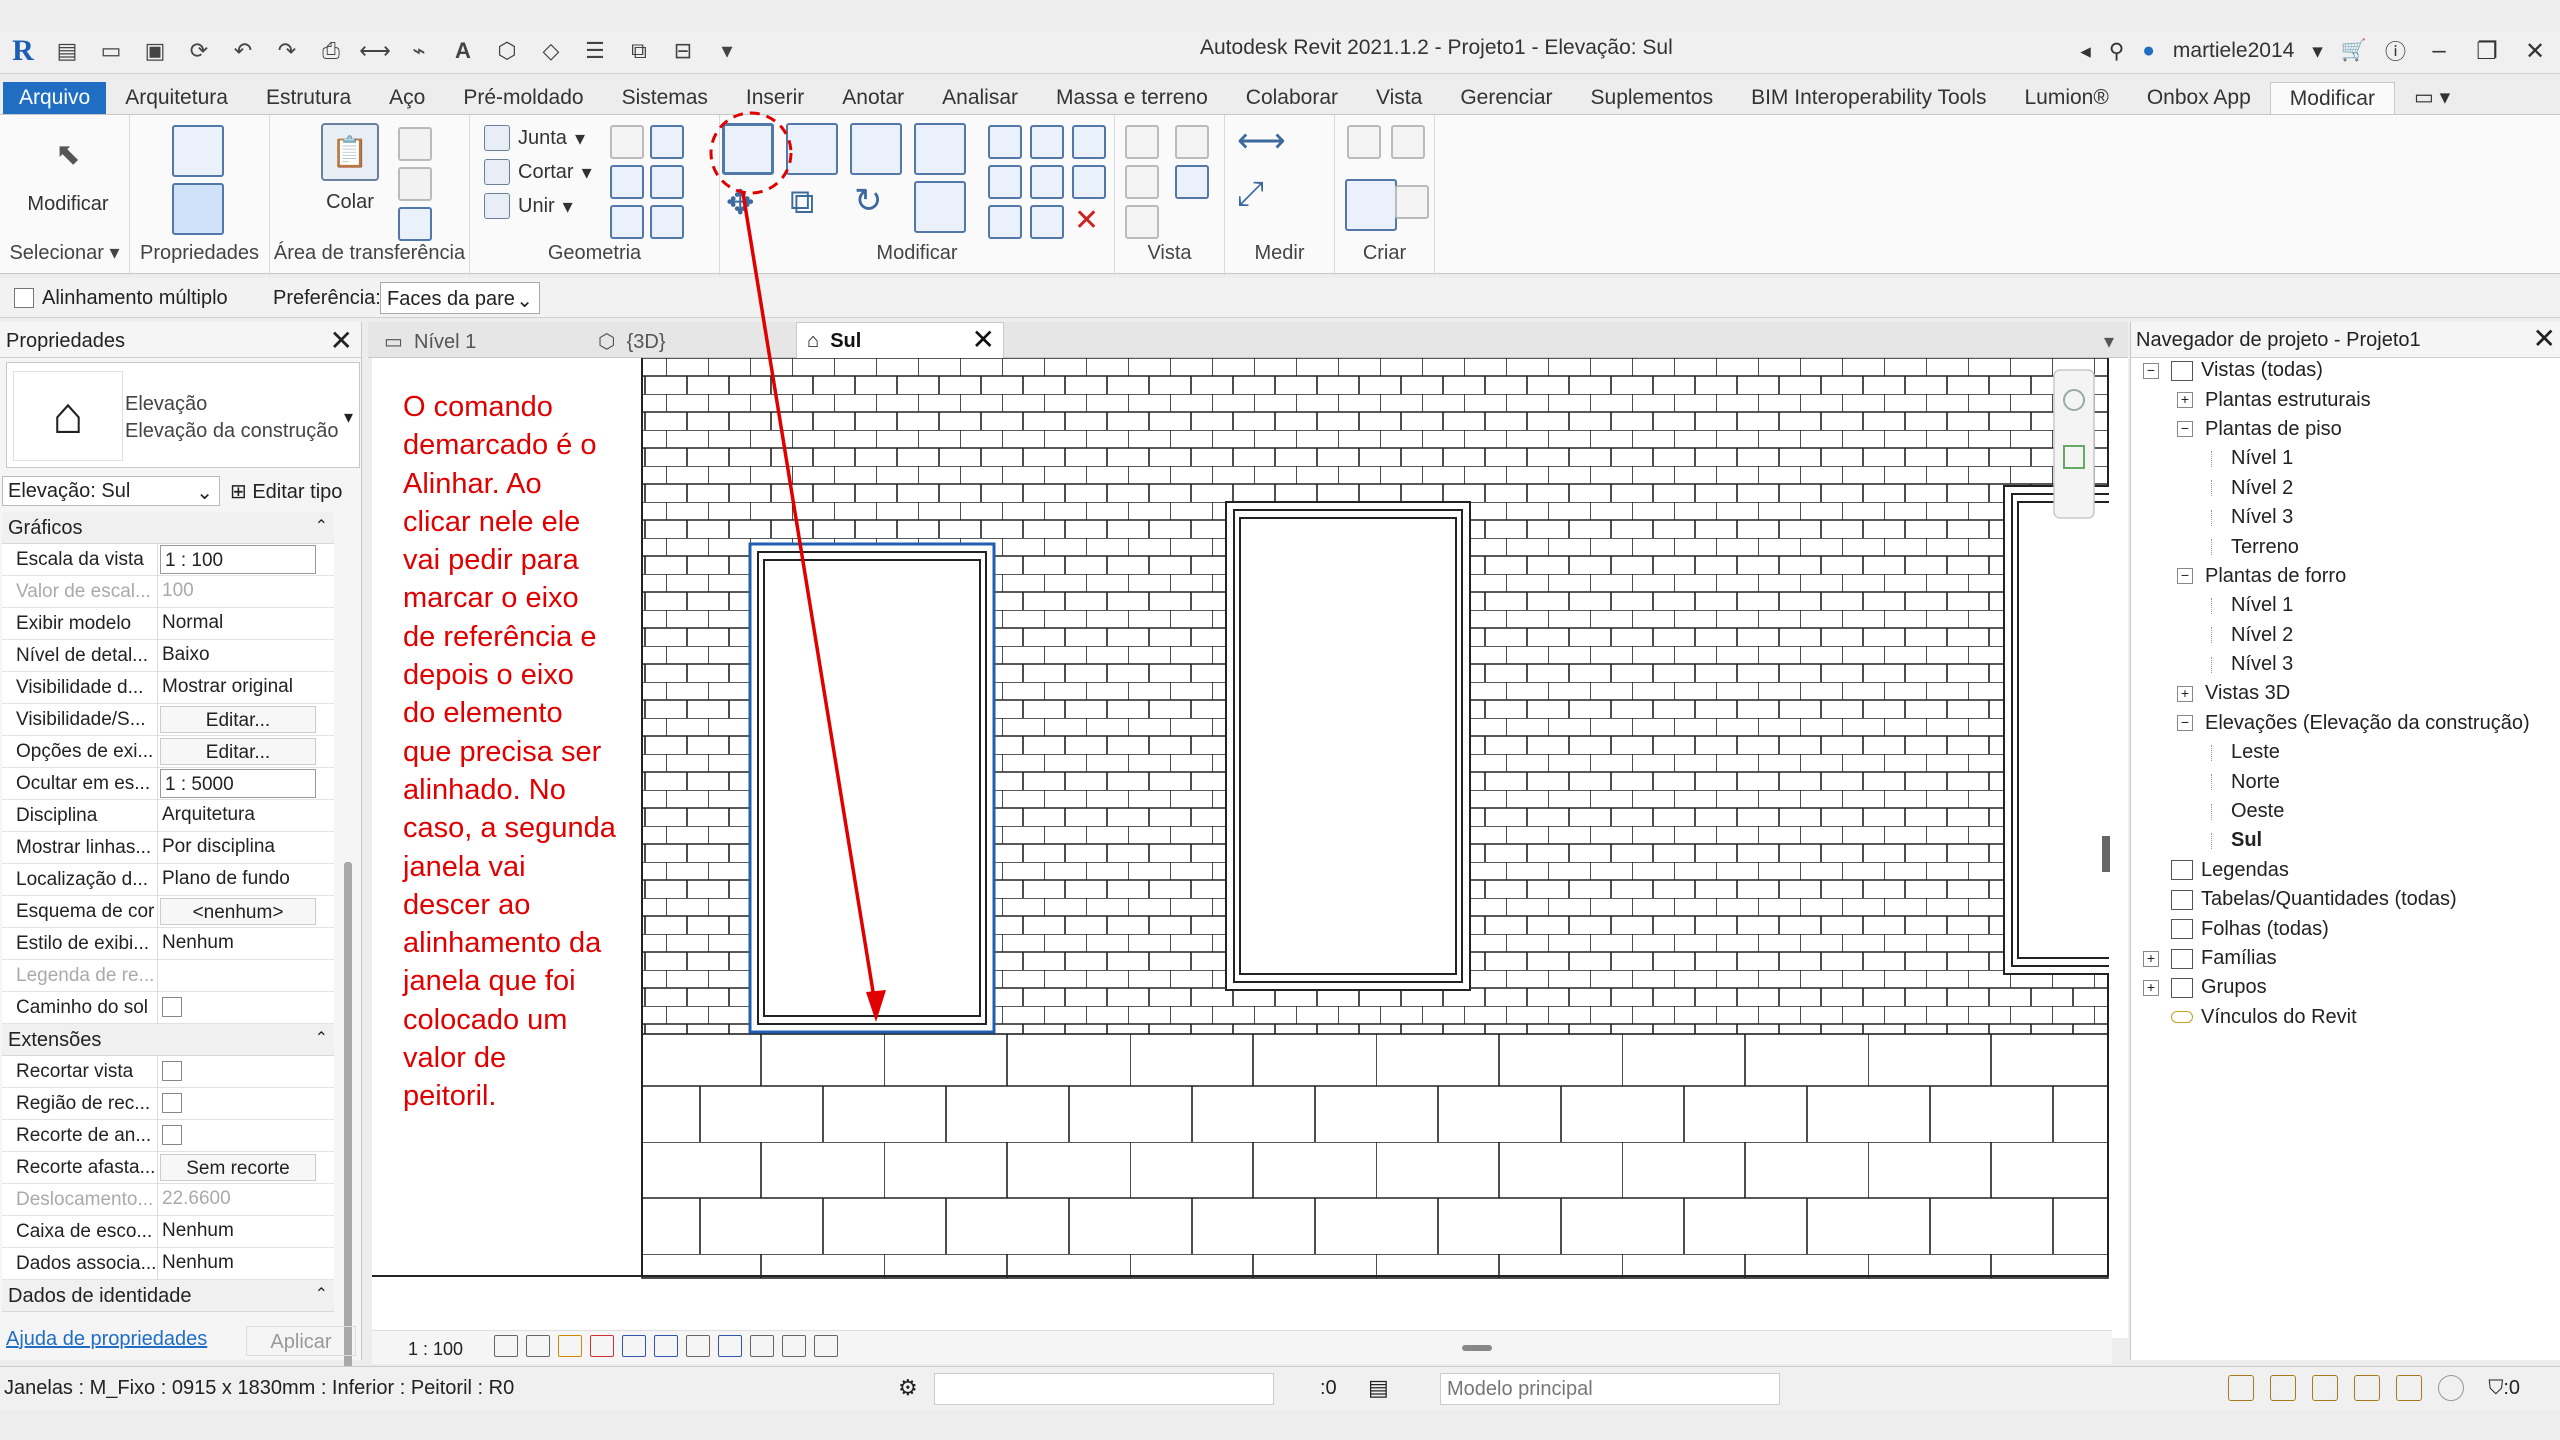  Describe the element at coordinates (2345, 546) in the screenshot. I see `browser-item: Terreno` at that location.